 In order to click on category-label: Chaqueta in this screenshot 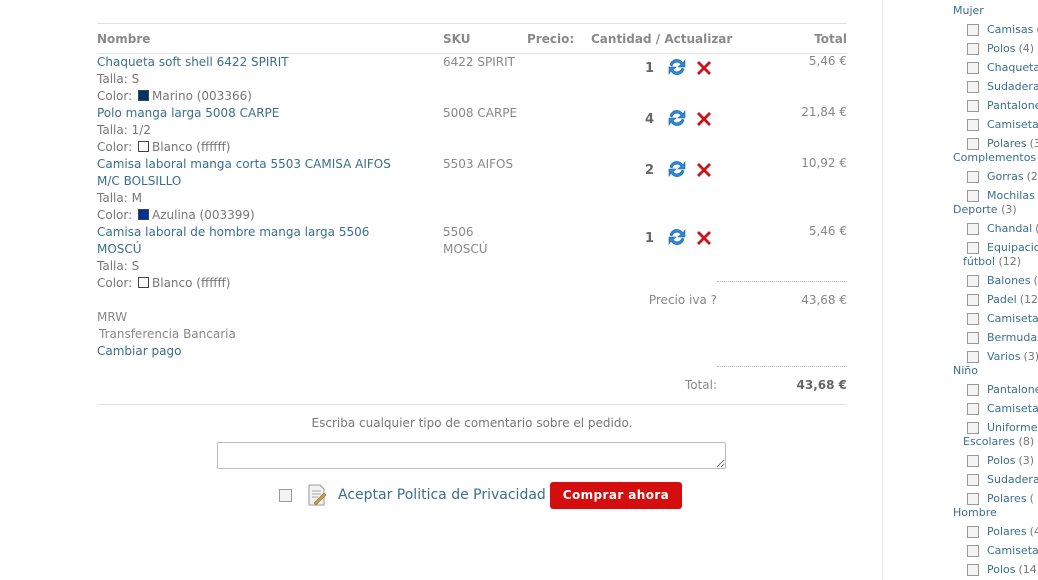, I will do `click(1012, 67)`.